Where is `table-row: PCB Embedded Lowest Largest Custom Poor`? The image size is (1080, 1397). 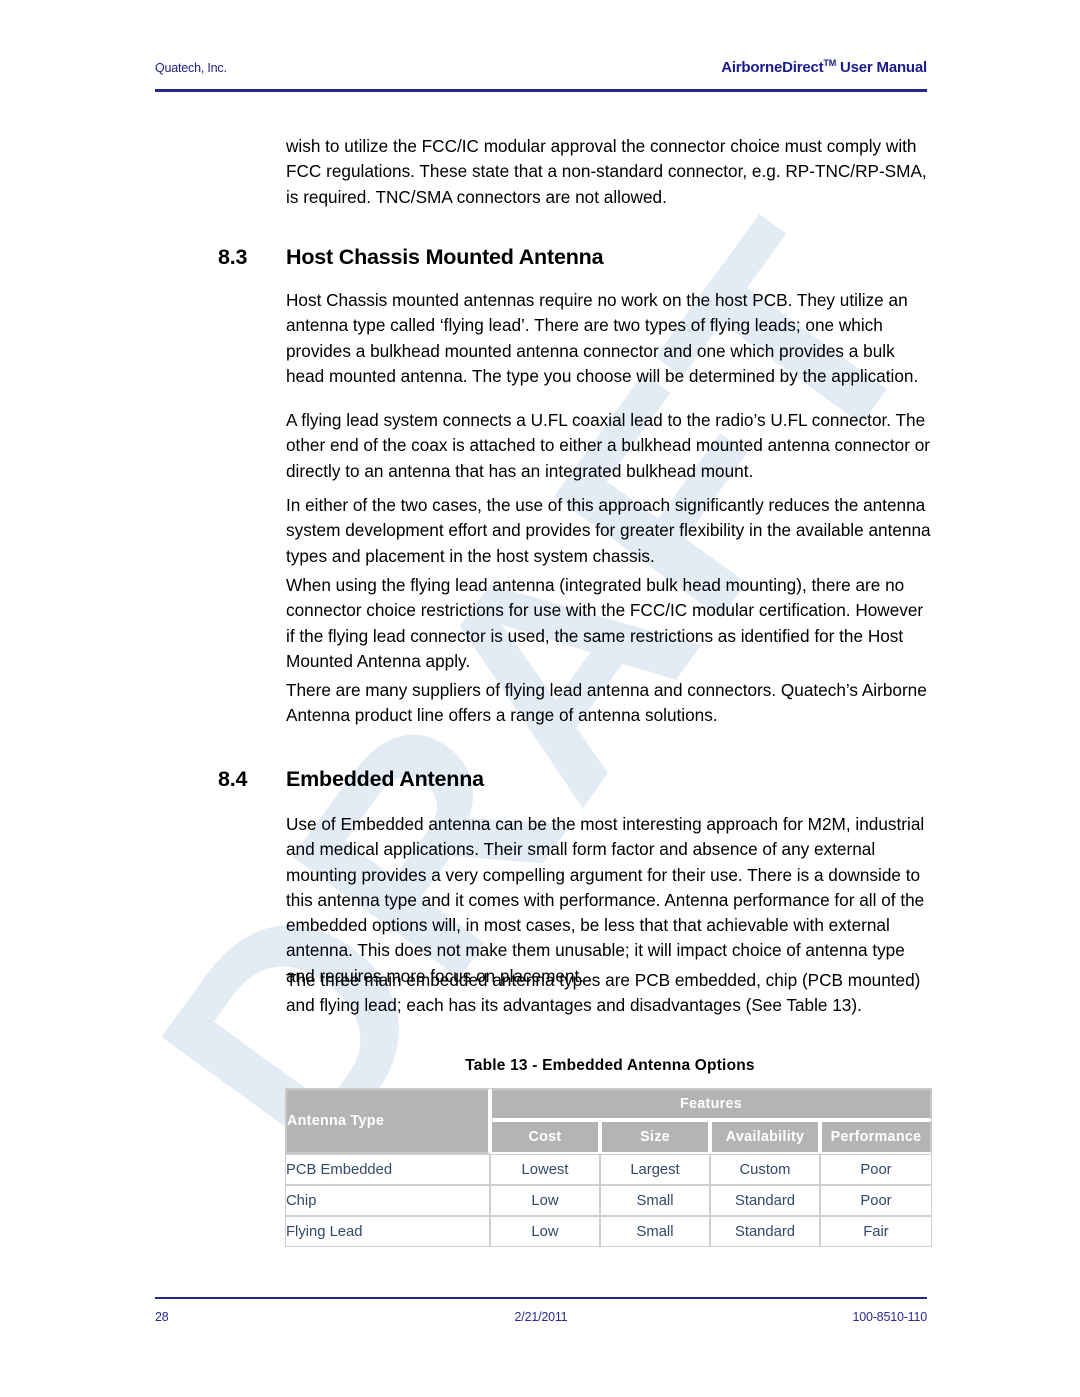 table-row: PCB Embedded Lowest Largest Custom Poor is located at coordinates (608, 1169).